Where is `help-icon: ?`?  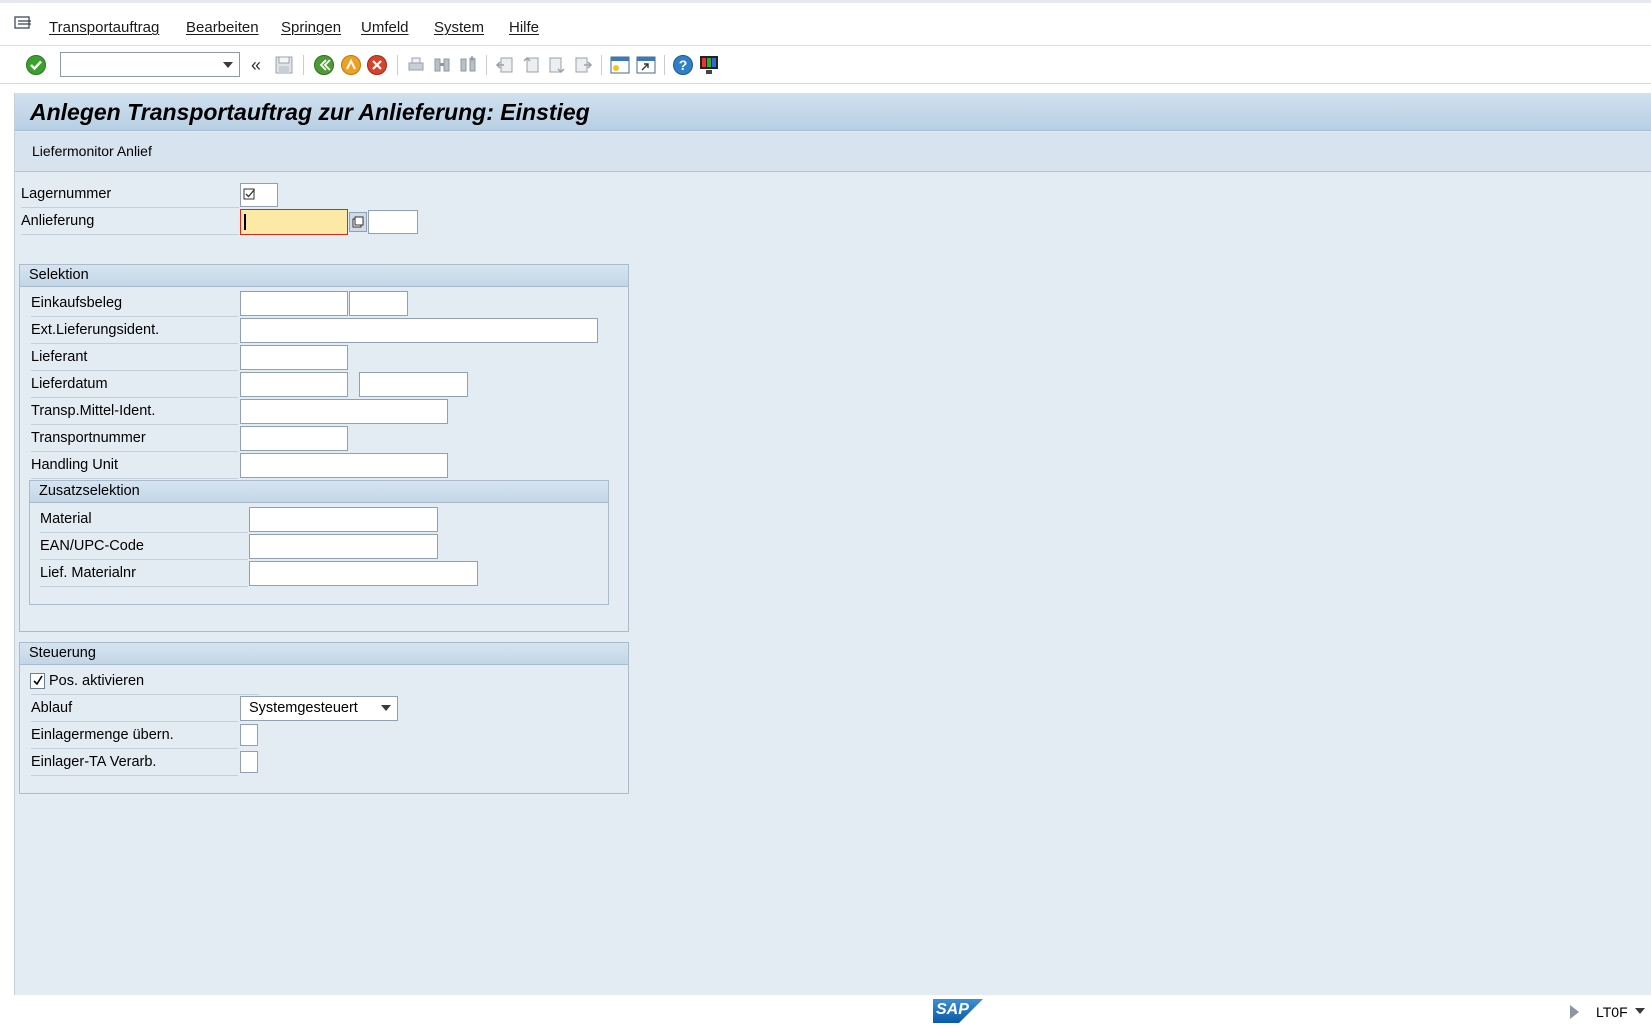
help-icon: ? is located at coordinates (683, 65).